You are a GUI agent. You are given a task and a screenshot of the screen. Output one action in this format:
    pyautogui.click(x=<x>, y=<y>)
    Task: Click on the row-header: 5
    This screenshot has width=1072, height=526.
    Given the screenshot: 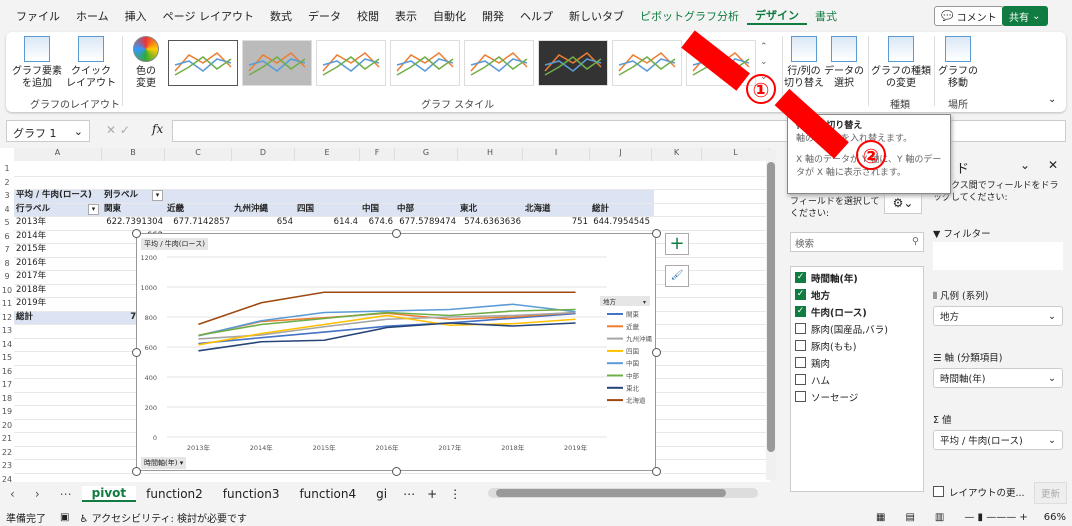 What is the action you would take?
    pyautogui.click(x=7, y=223)
    